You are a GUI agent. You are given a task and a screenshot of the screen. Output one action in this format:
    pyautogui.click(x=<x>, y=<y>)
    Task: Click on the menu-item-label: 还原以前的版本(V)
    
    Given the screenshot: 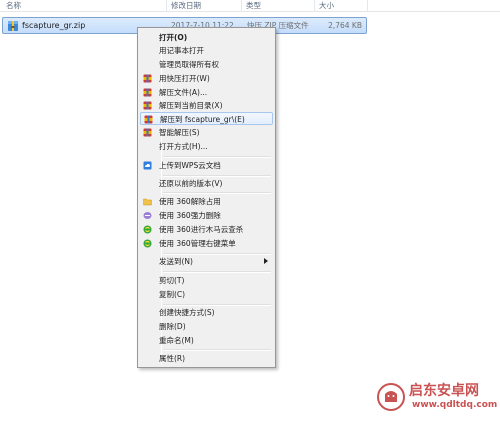 What is the action you would take?
    pyautogui.click(x=191, y=183)
    